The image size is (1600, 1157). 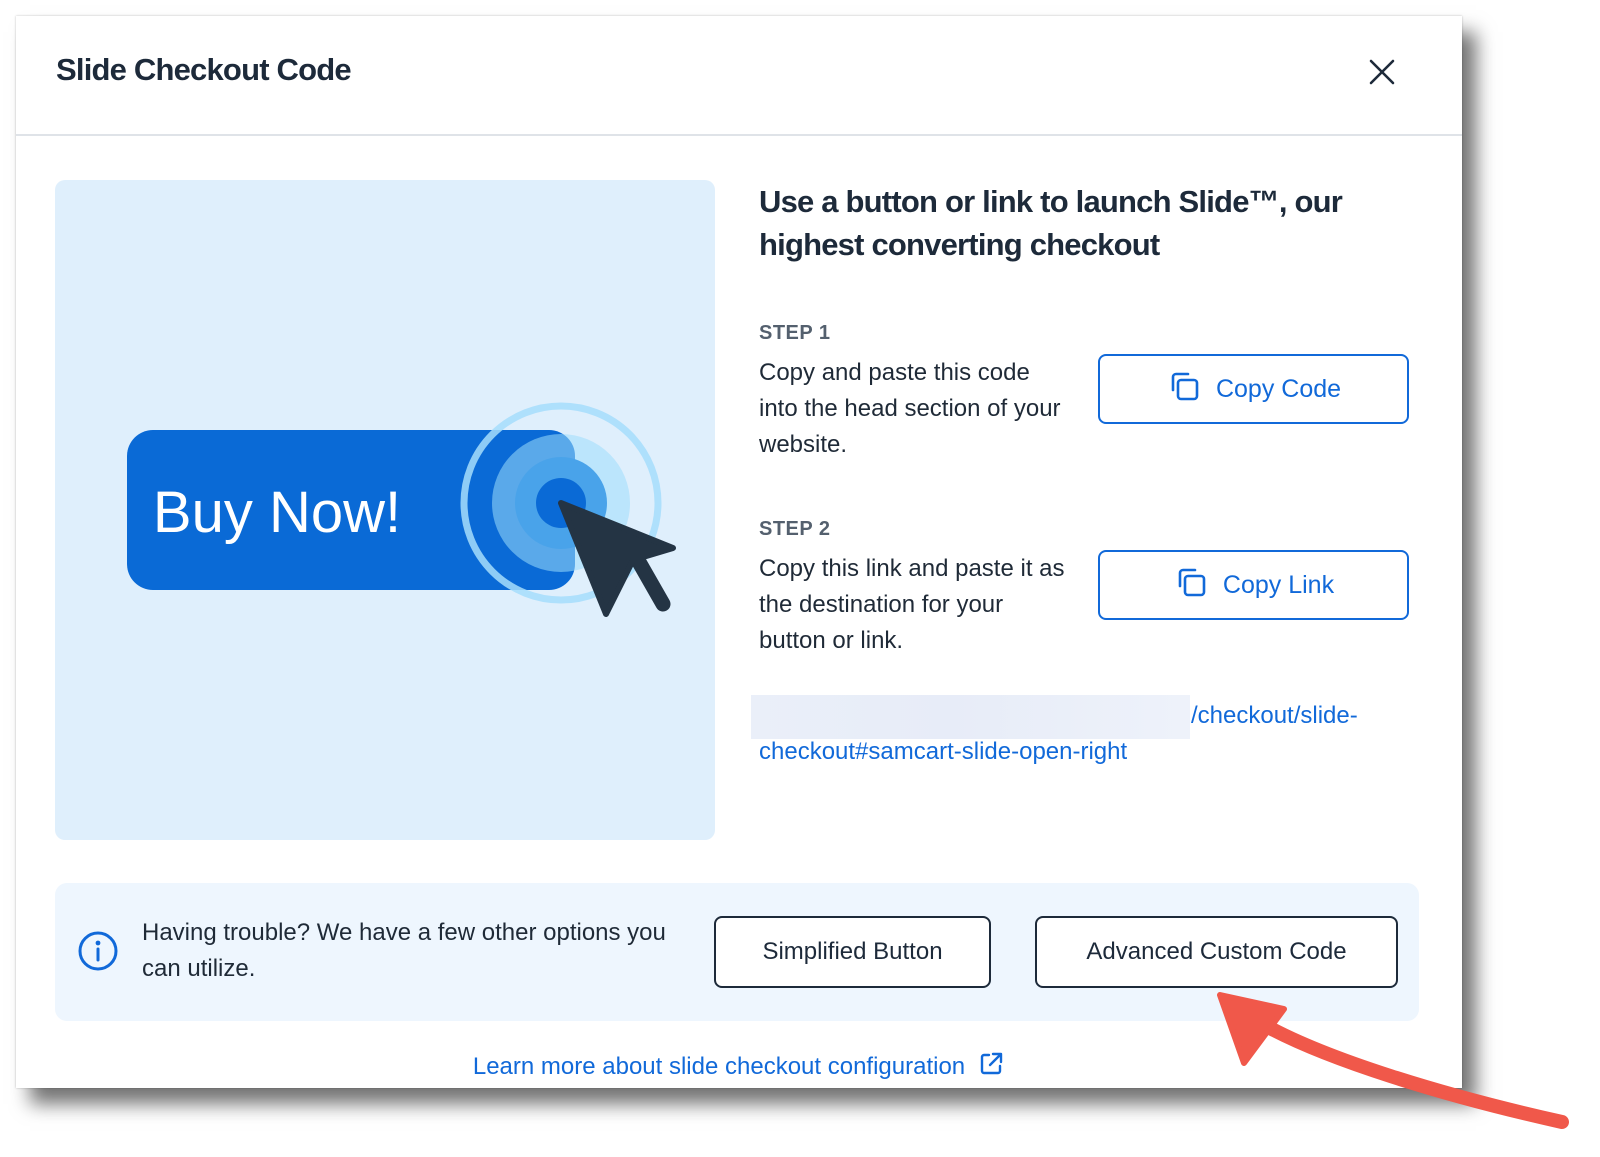 I want to click on copy-code-button: Copy Code, so click(x=1253, y=389).